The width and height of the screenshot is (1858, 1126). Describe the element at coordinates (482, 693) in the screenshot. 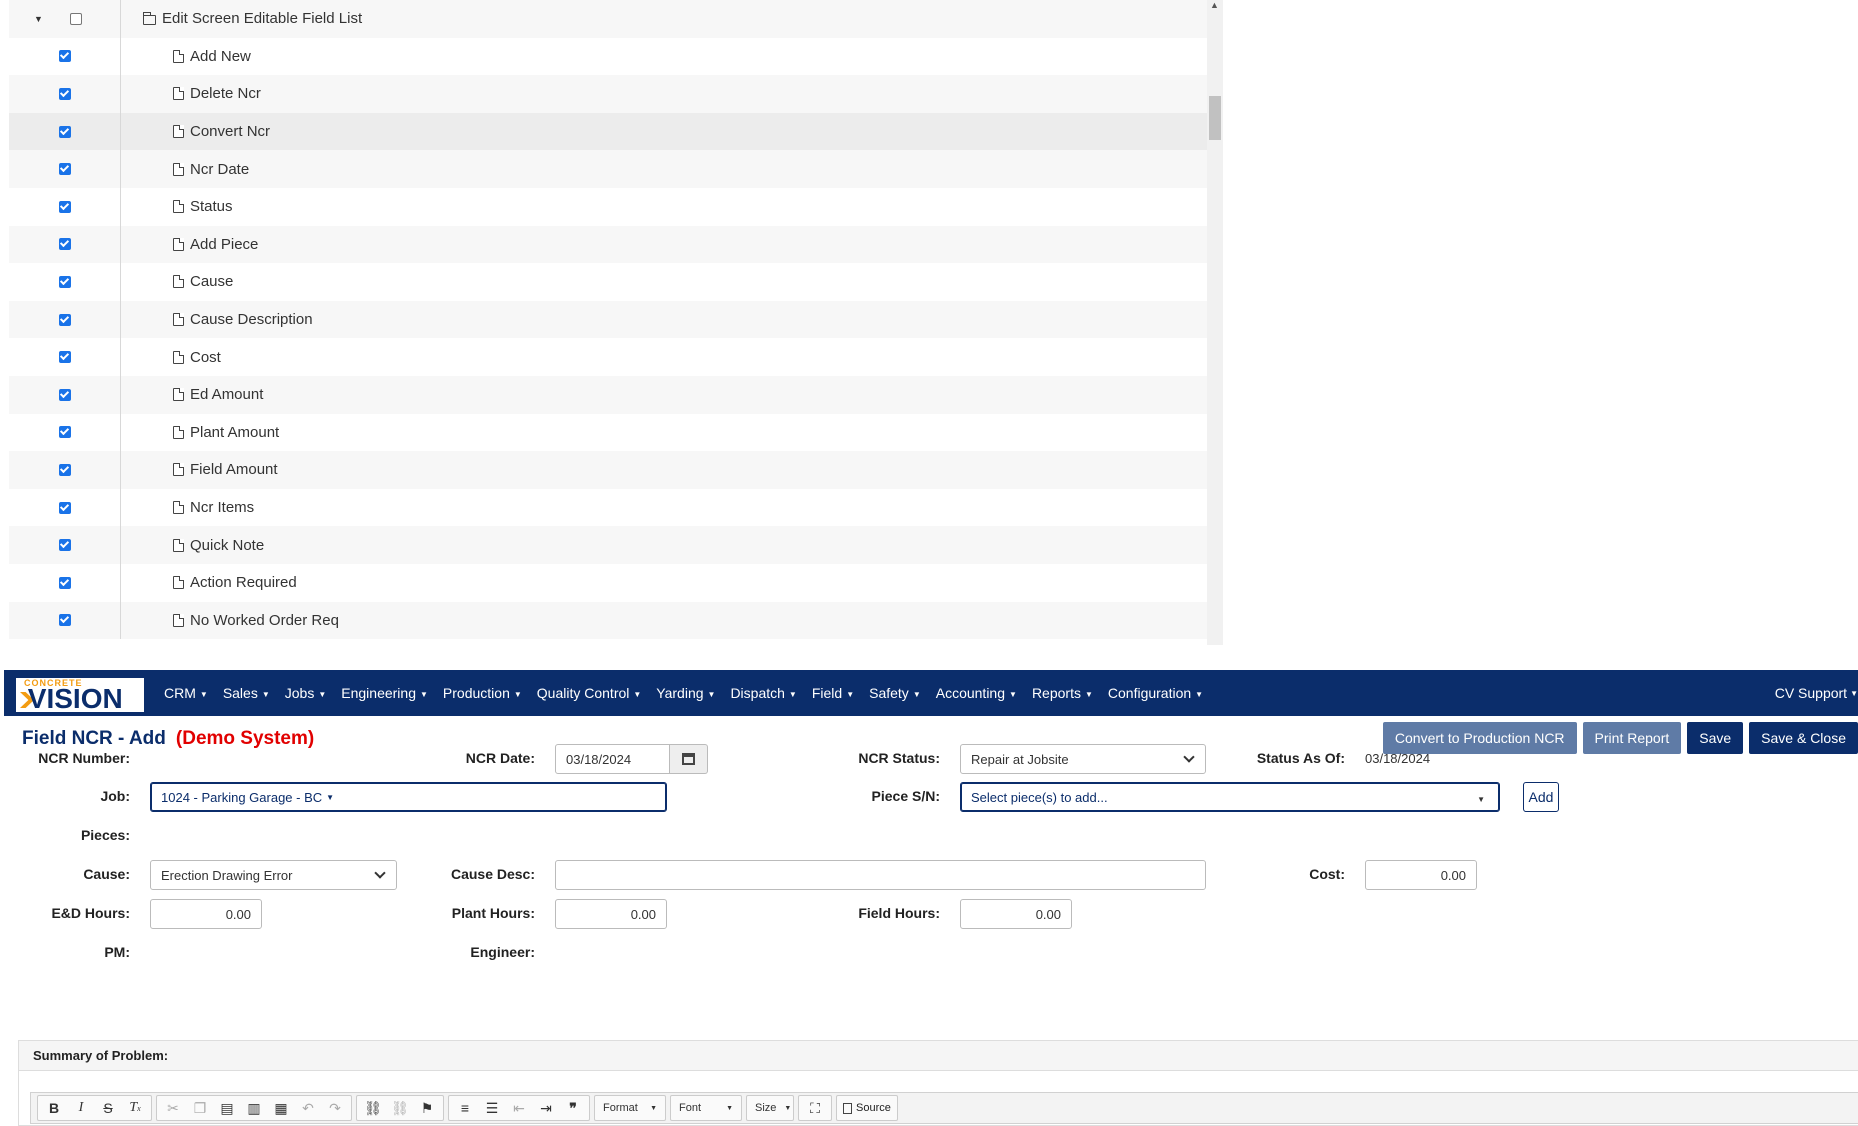

I see `nav-item-production: Production ▼` at that location.